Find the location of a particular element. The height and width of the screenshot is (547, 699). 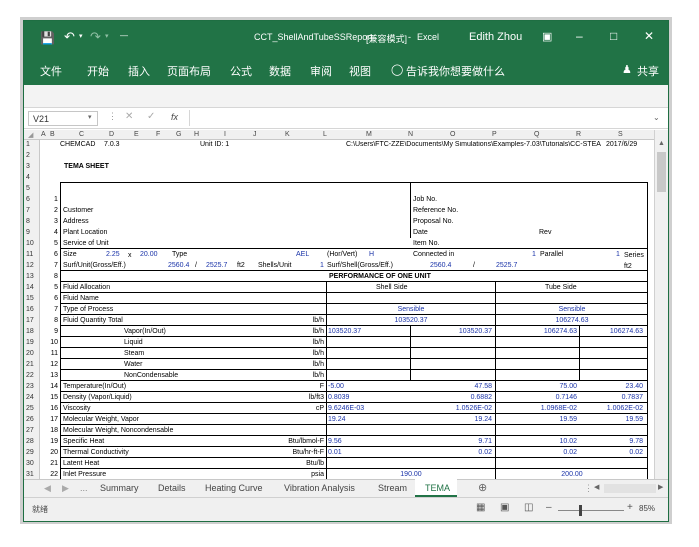

version-cell: 7.0.3 is located at coordinates (112, 144).